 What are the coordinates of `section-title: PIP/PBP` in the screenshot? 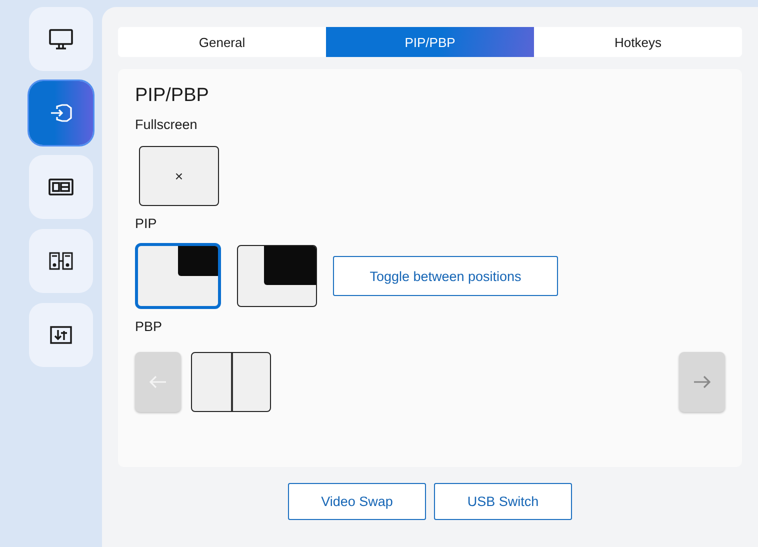 It's located at (172, 96).